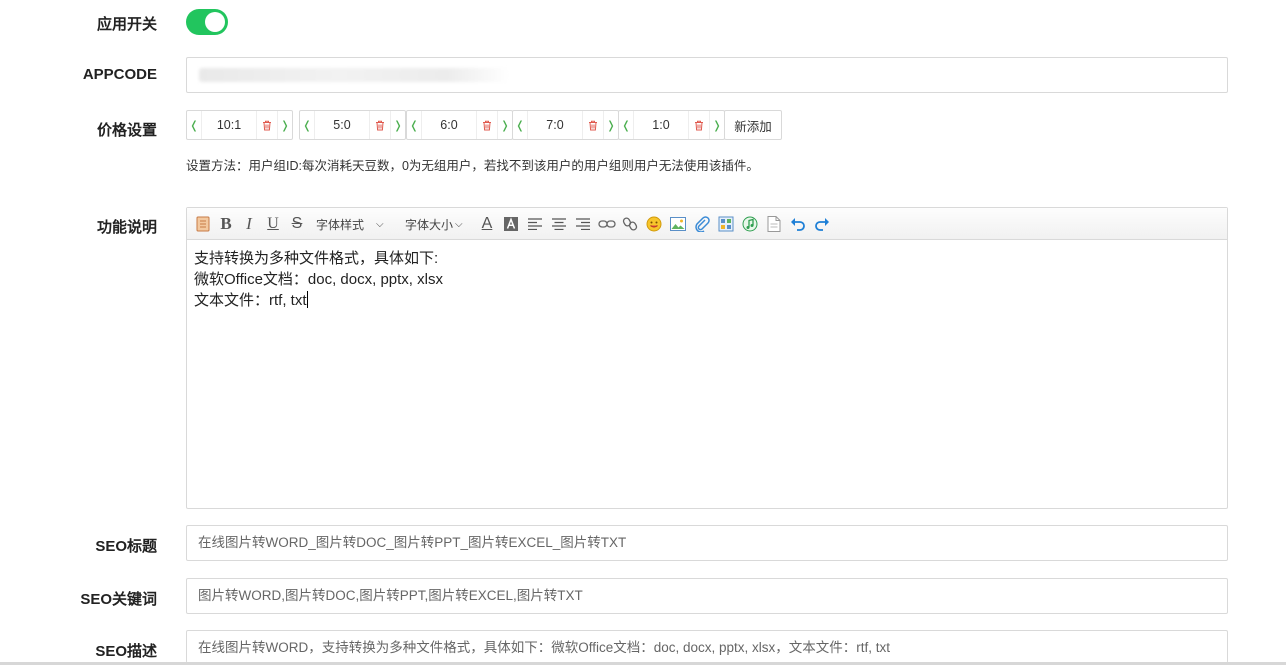  Describe the element at coordinates (678, 224) in the screenshot. I see `image-icon` at that location.